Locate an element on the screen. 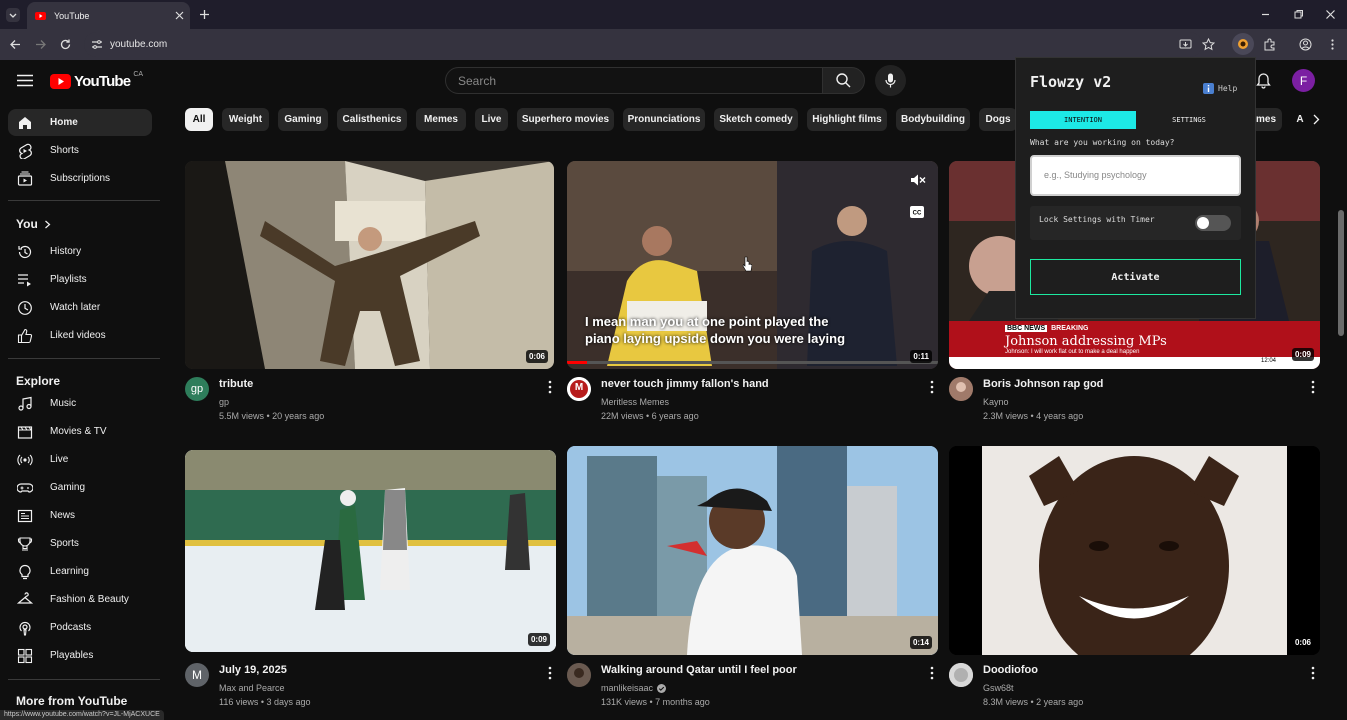  extensions-puzzle-icon is located at coordinates (1269, 44).